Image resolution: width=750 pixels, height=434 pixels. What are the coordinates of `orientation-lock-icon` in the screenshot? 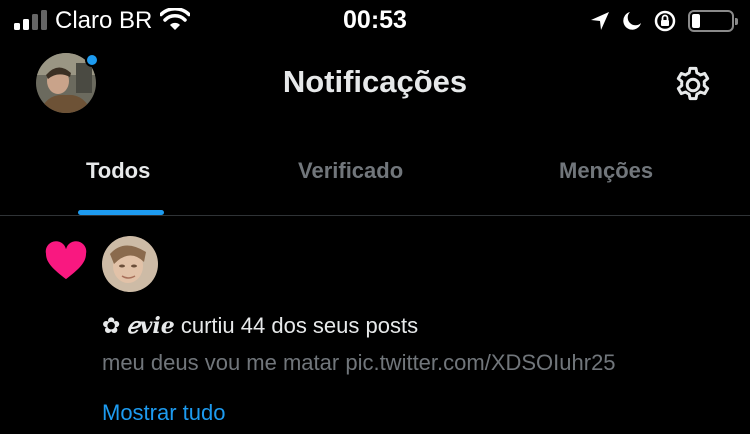 It's located at (665, 21).